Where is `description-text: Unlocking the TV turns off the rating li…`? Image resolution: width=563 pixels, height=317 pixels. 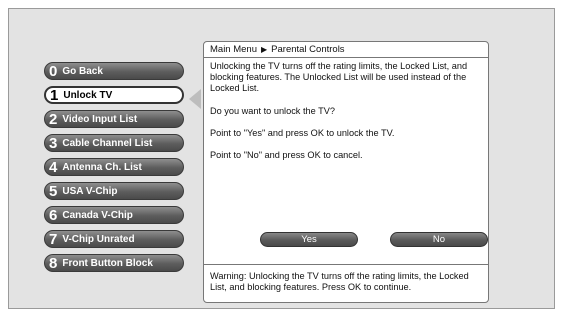
description-text: Unlocking the TV turns off the rating li… is located at coordinates (339, 77).